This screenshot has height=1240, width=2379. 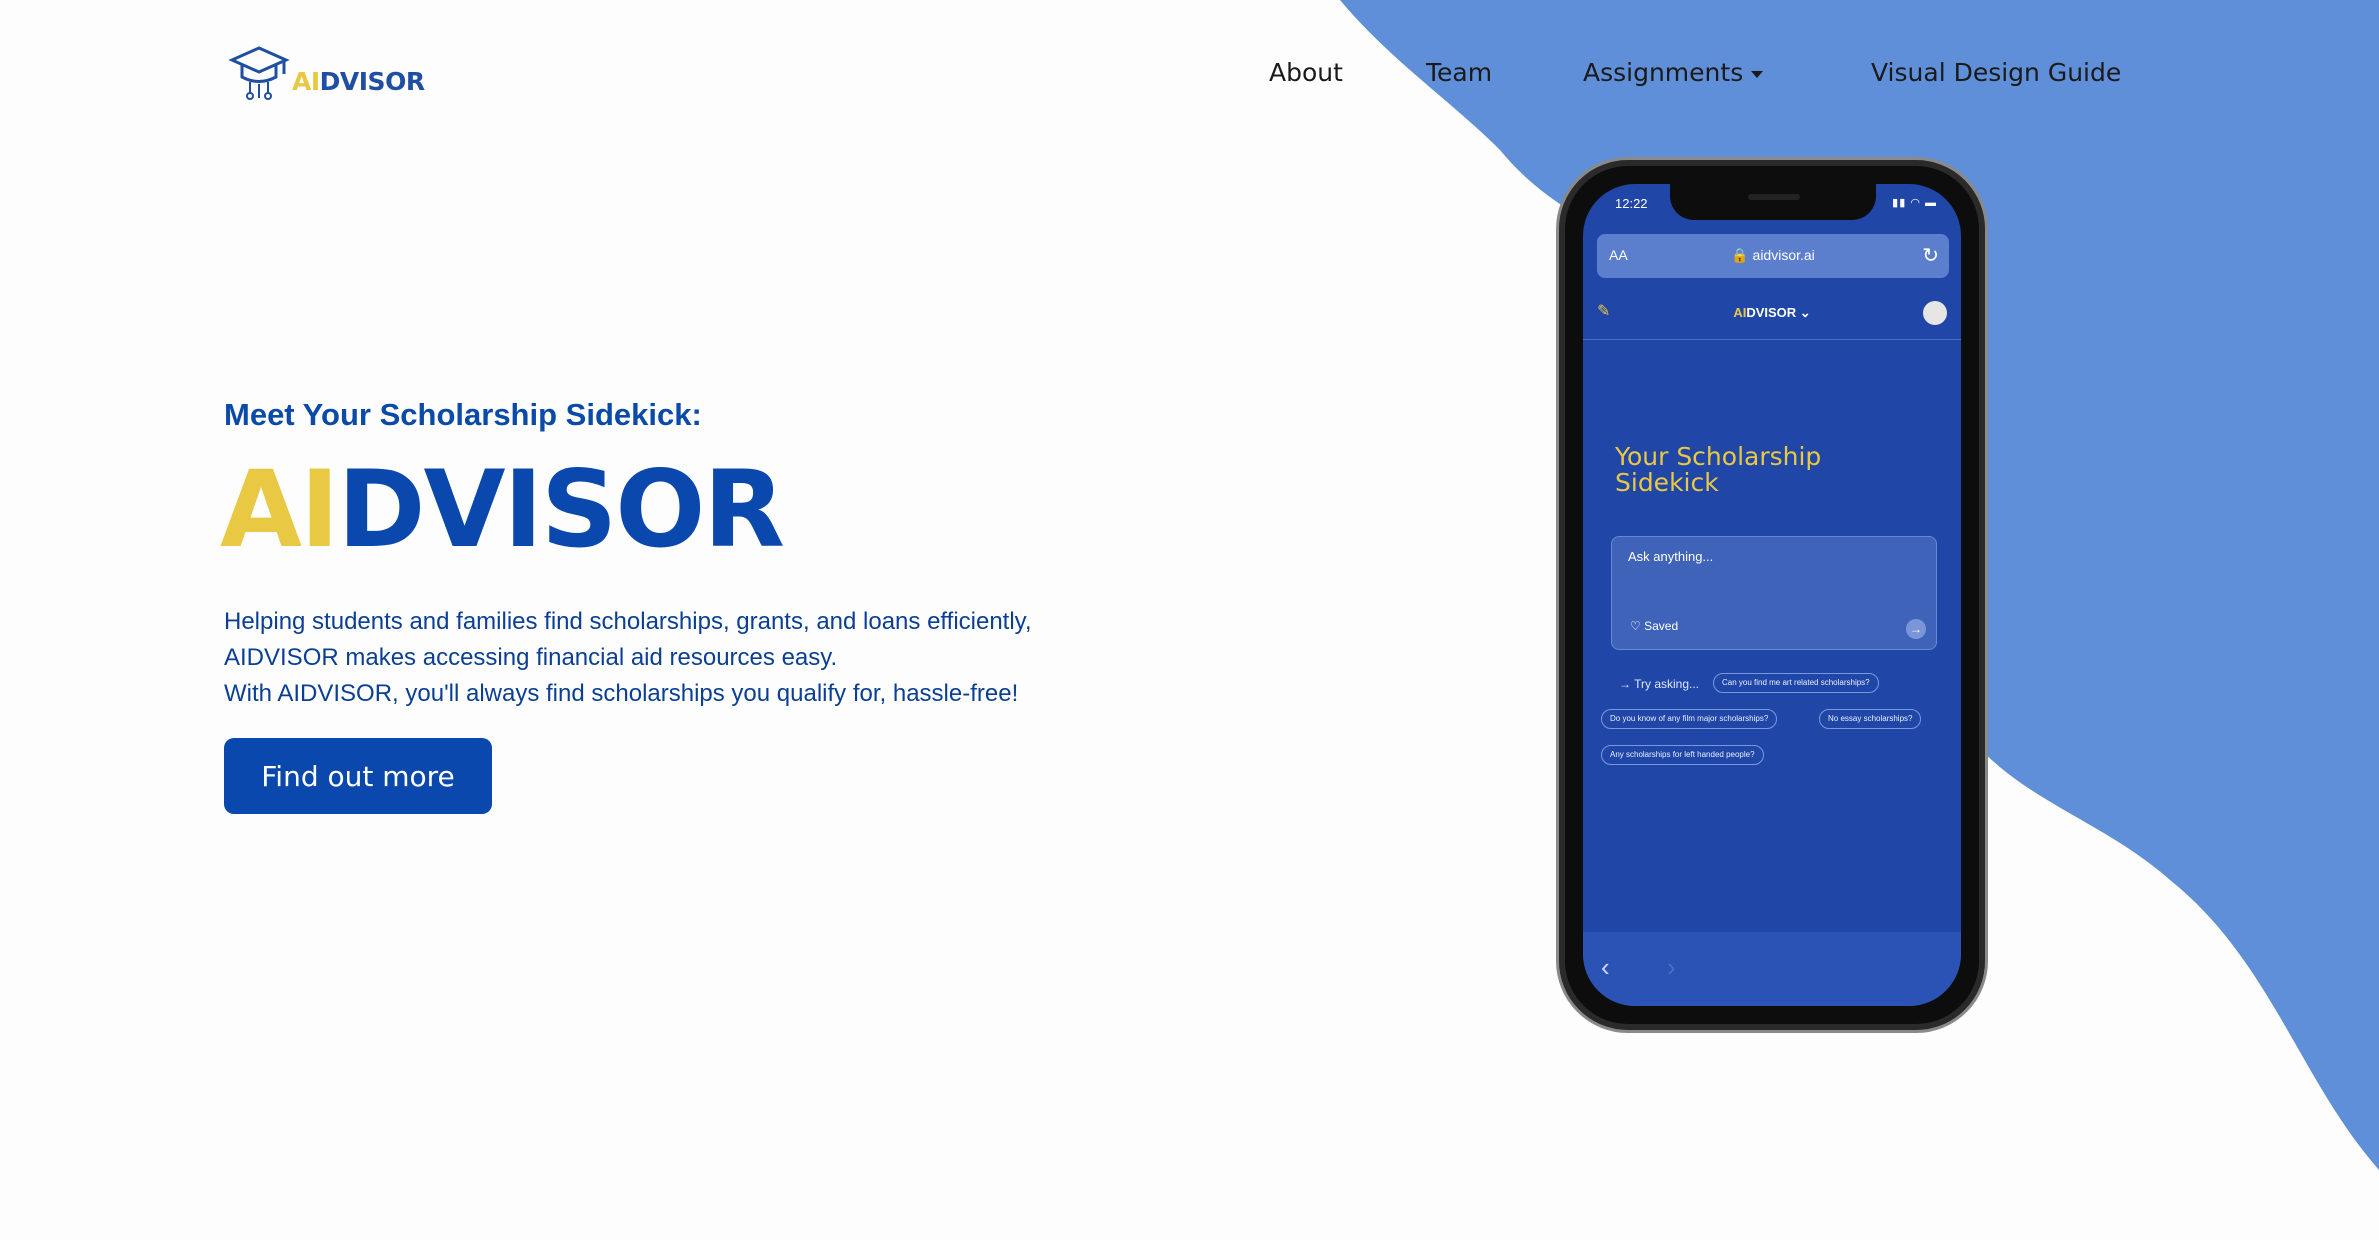 I want to click on back-icon: ‹, so click(x=1605, y=967).